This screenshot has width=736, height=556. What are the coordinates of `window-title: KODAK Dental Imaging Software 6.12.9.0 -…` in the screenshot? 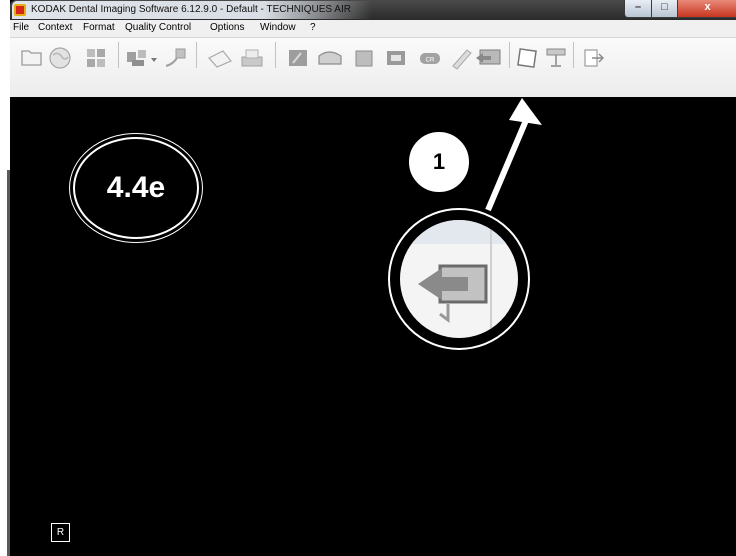 It's located at (191, 9).